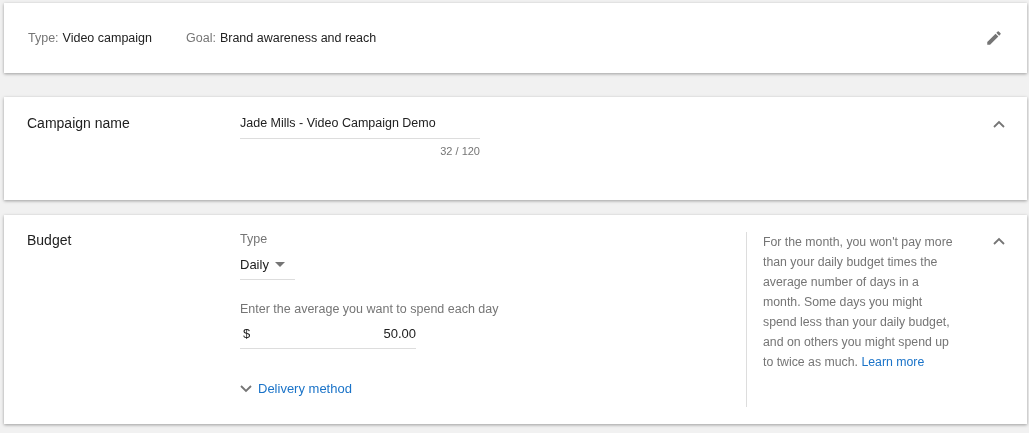  I want to click on summary-value: Brand awareness and reach, so click(298, 38).